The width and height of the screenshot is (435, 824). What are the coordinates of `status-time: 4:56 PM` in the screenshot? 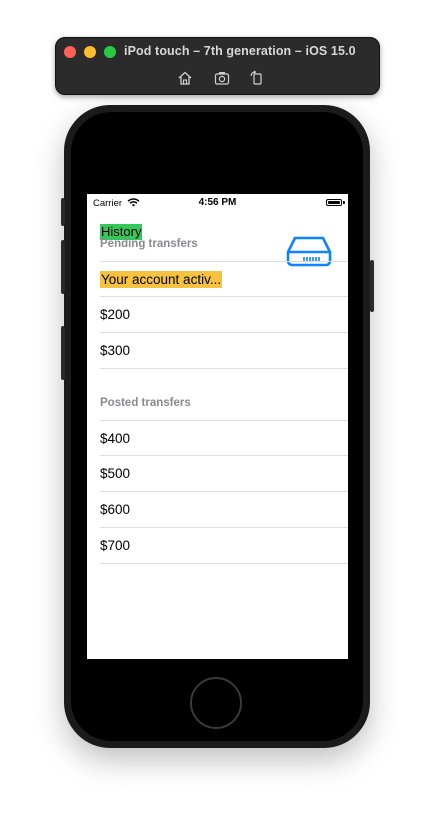 It's located at (217, 202).